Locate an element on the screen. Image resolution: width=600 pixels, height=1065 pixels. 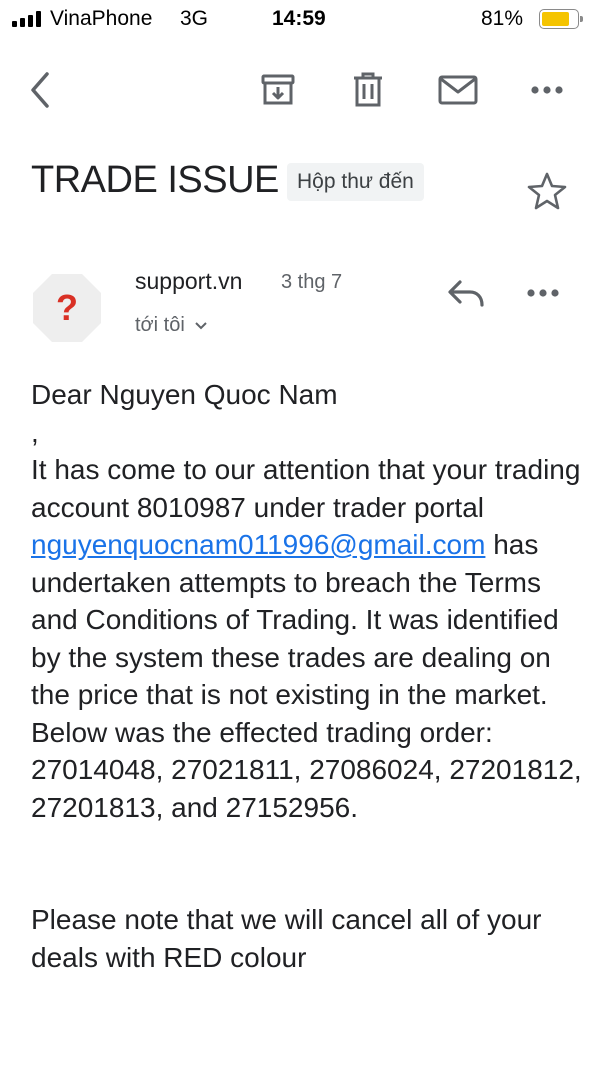
message-more-button is located at coordinates (547, 294).